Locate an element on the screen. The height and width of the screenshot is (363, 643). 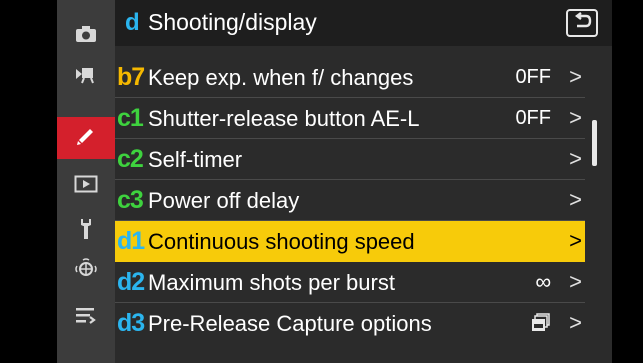
setting-label: Self-timer is located at coordinates (195, 159).